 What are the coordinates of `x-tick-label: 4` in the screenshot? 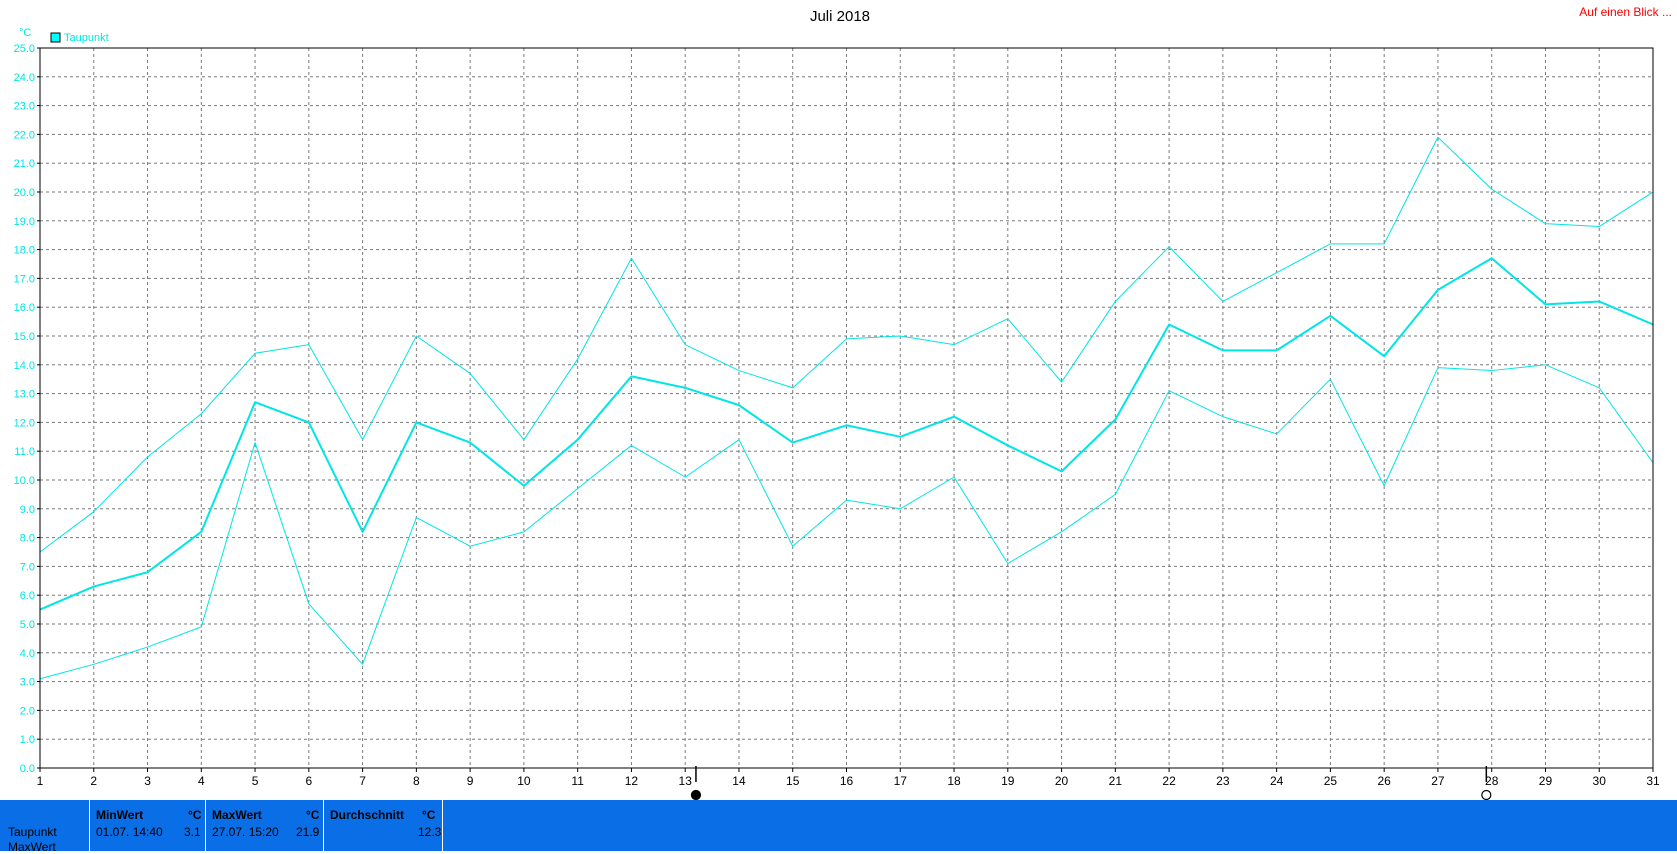 It's located at (201, 781).